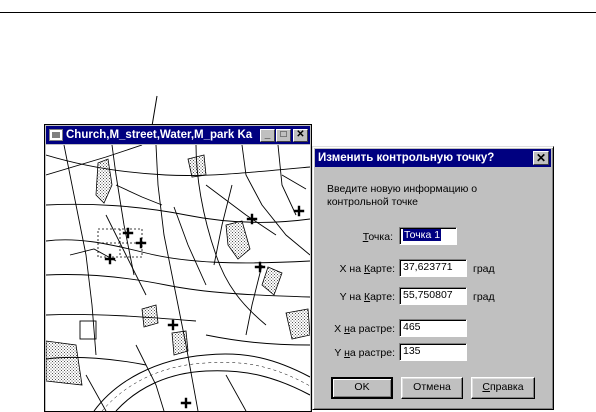 The image size is (596, 412). Describe the element at coordinates (201, 382) in the screenshot. I see `river` at that location.